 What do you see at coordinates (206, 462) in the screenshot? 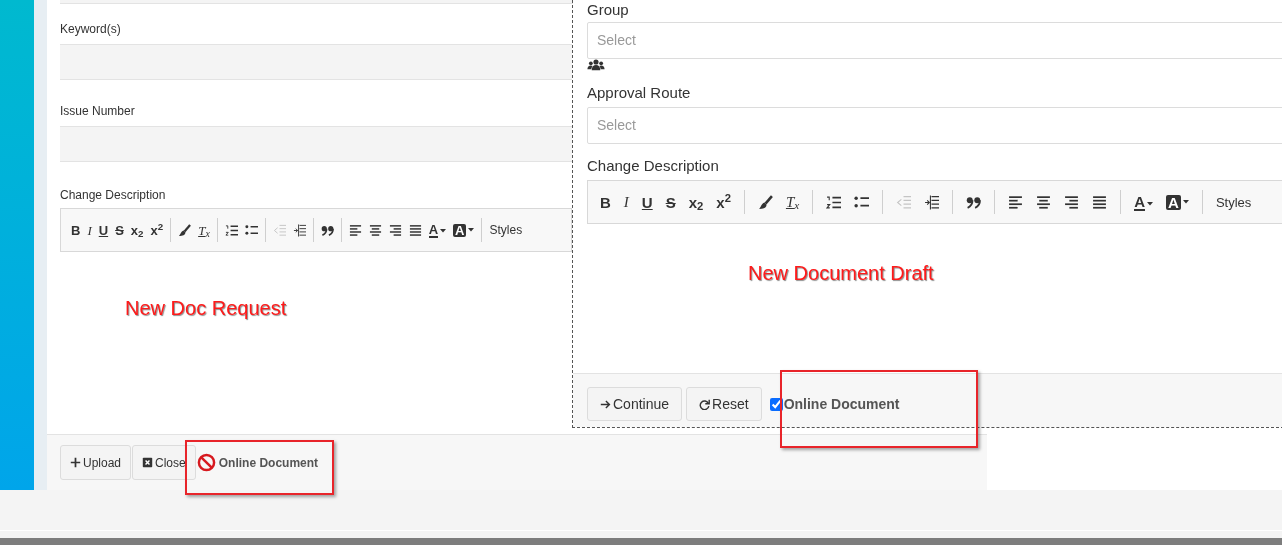
I see `prohibited-icon` at bounding box center [206, 462].